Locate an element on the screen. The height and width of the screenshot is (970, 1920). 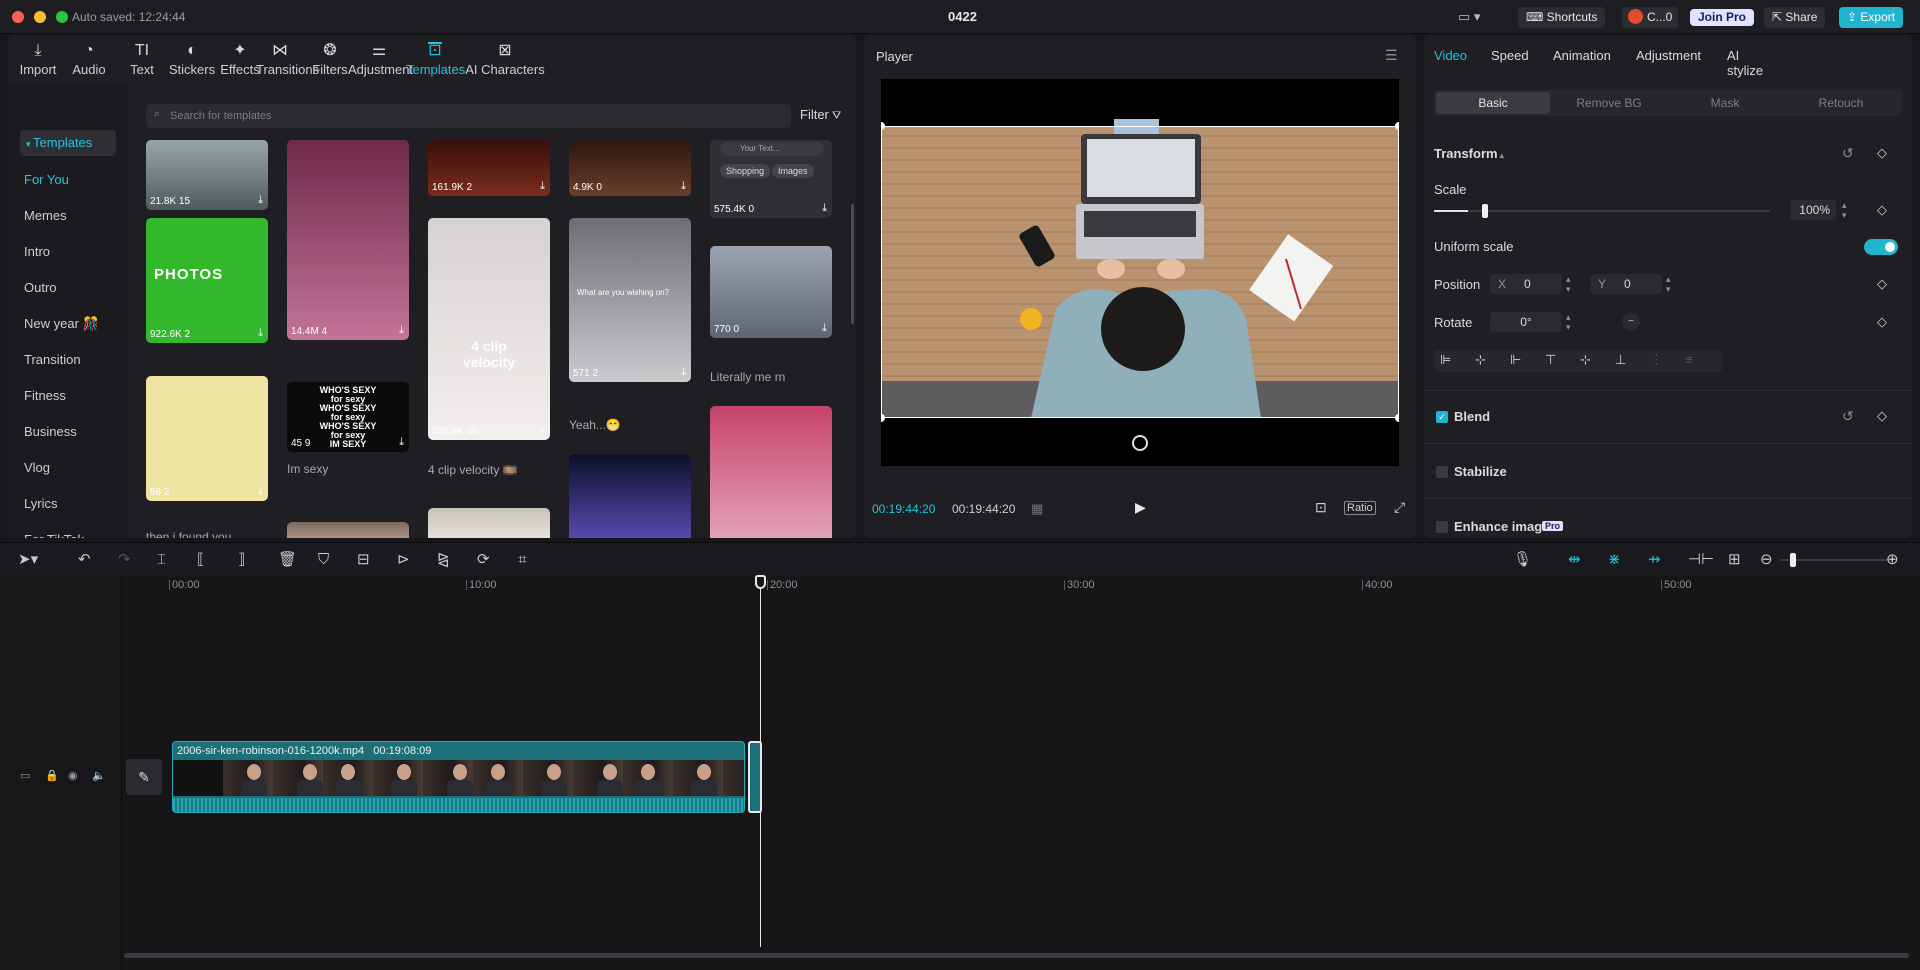
position-x-input: X0 is located at coordinates (1526, 284).